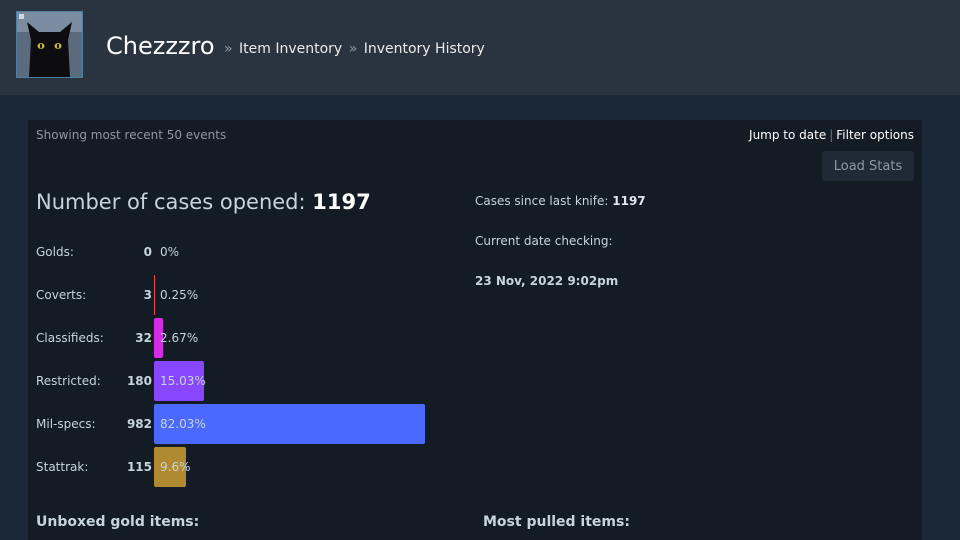  Describe the element at coordinates (629, 201) in the screenshot. I see `cases-since-knife-value: 1197` at that location.